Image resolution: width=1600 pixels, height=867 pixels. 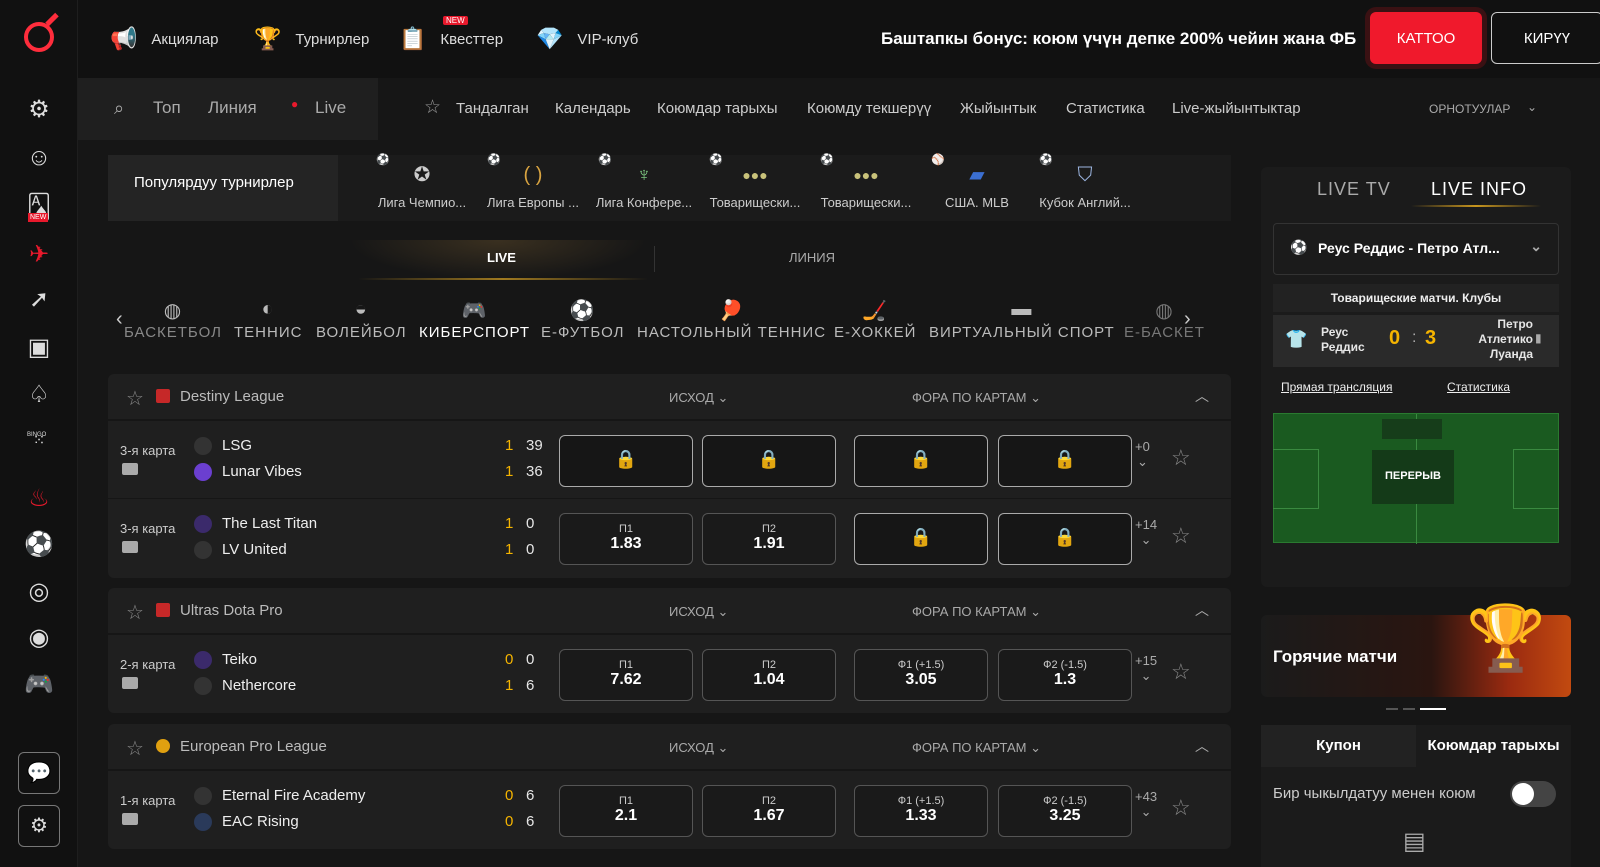 What do you see at coordinates (1416, 249) in the screenshot?
I see `match-select: ⚽ Реус Реддис - Петро Атл... ⌄` at bounding box center [1416, 249].